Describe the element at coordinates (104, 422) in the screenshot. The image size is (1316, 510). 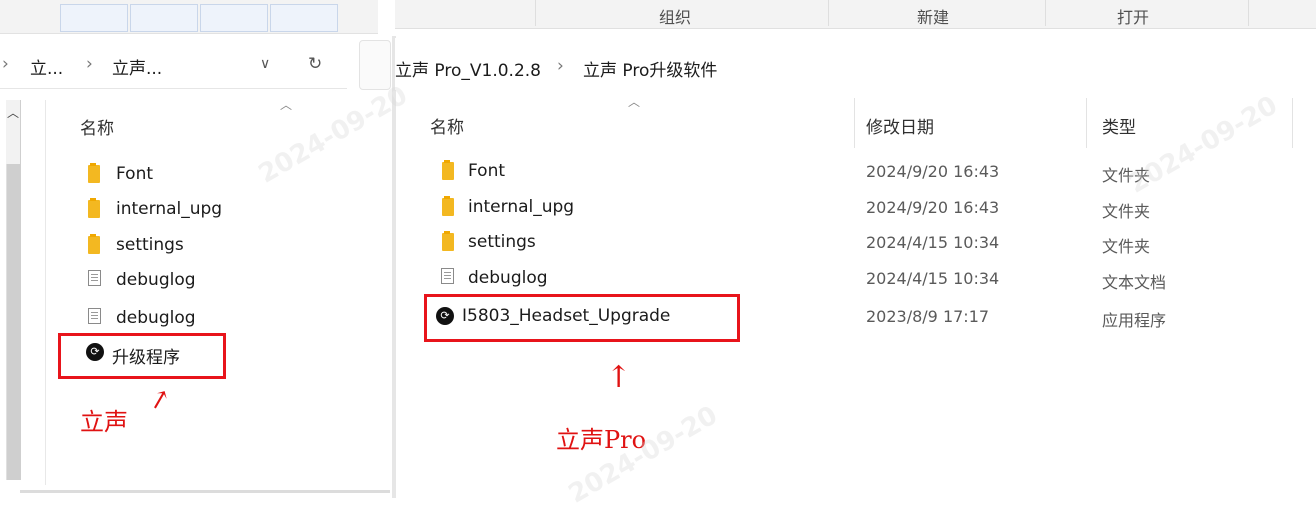
I see `annotation-label: 立声` at that location.